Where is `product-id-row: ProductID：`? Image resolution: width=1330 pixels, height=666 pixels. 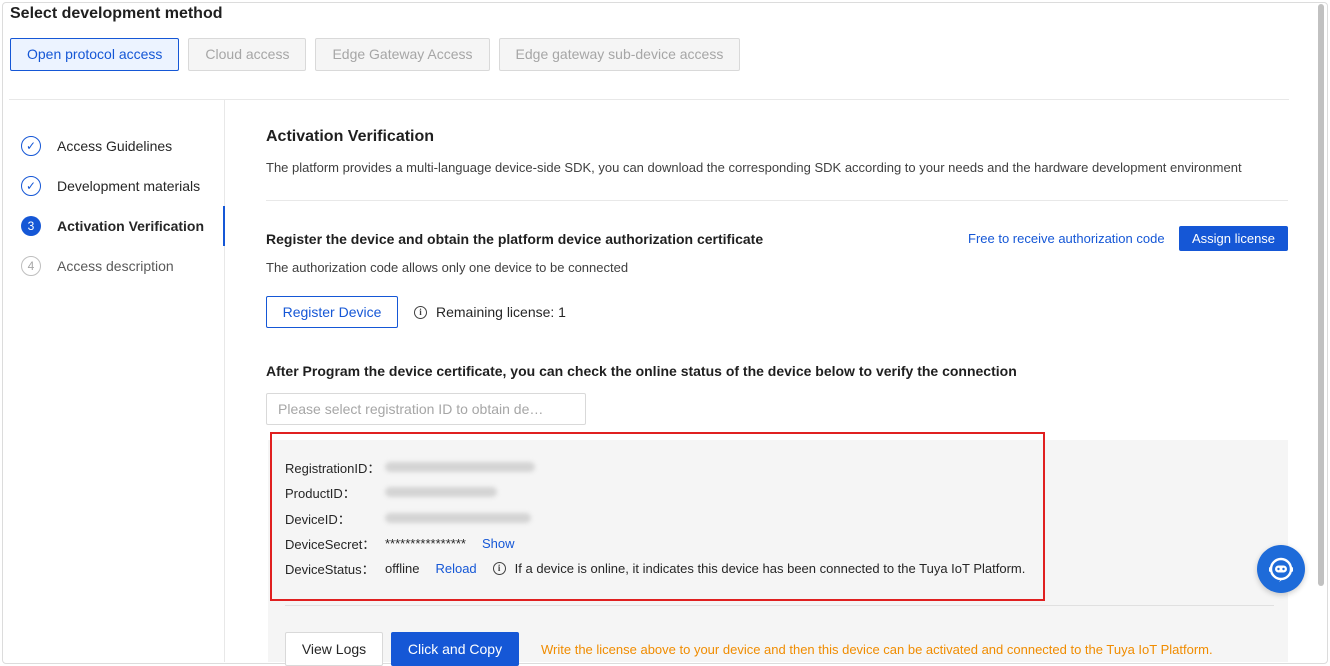 product-id-row: ProductID： is located at coordinates (391, 492).